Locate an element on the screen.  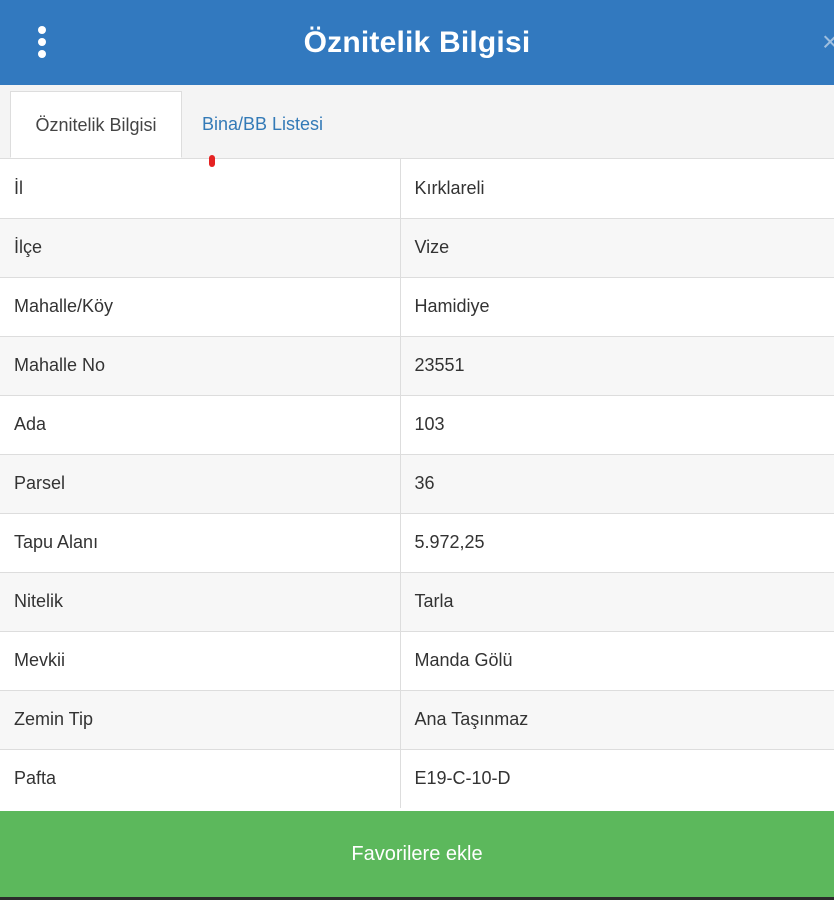
attribute-key: Ada is located at coordinates (200, 424).